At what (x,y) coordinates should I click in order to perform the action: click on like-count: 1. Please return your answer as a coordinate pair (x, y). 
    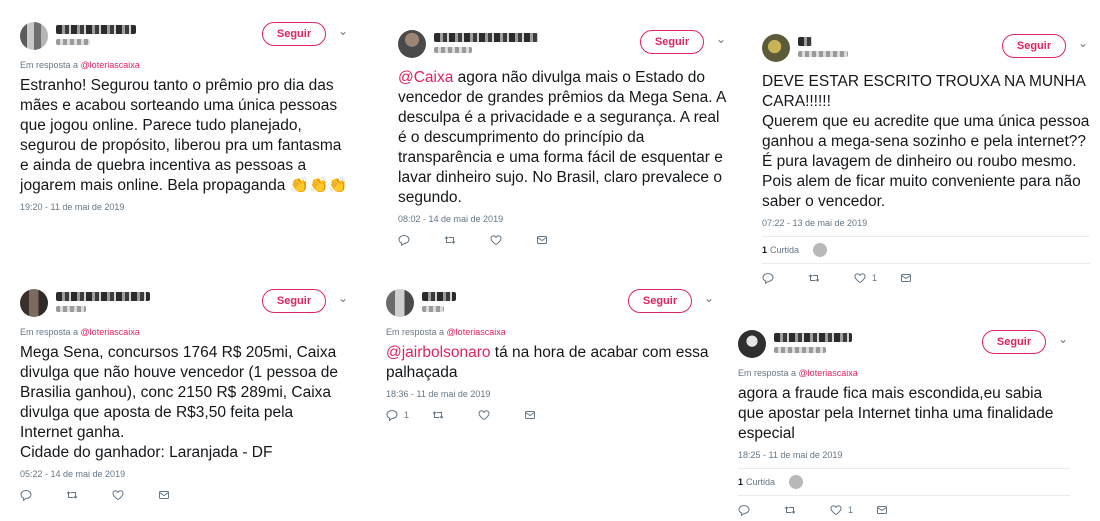
    Looking at the image, I should click on (851, 510).